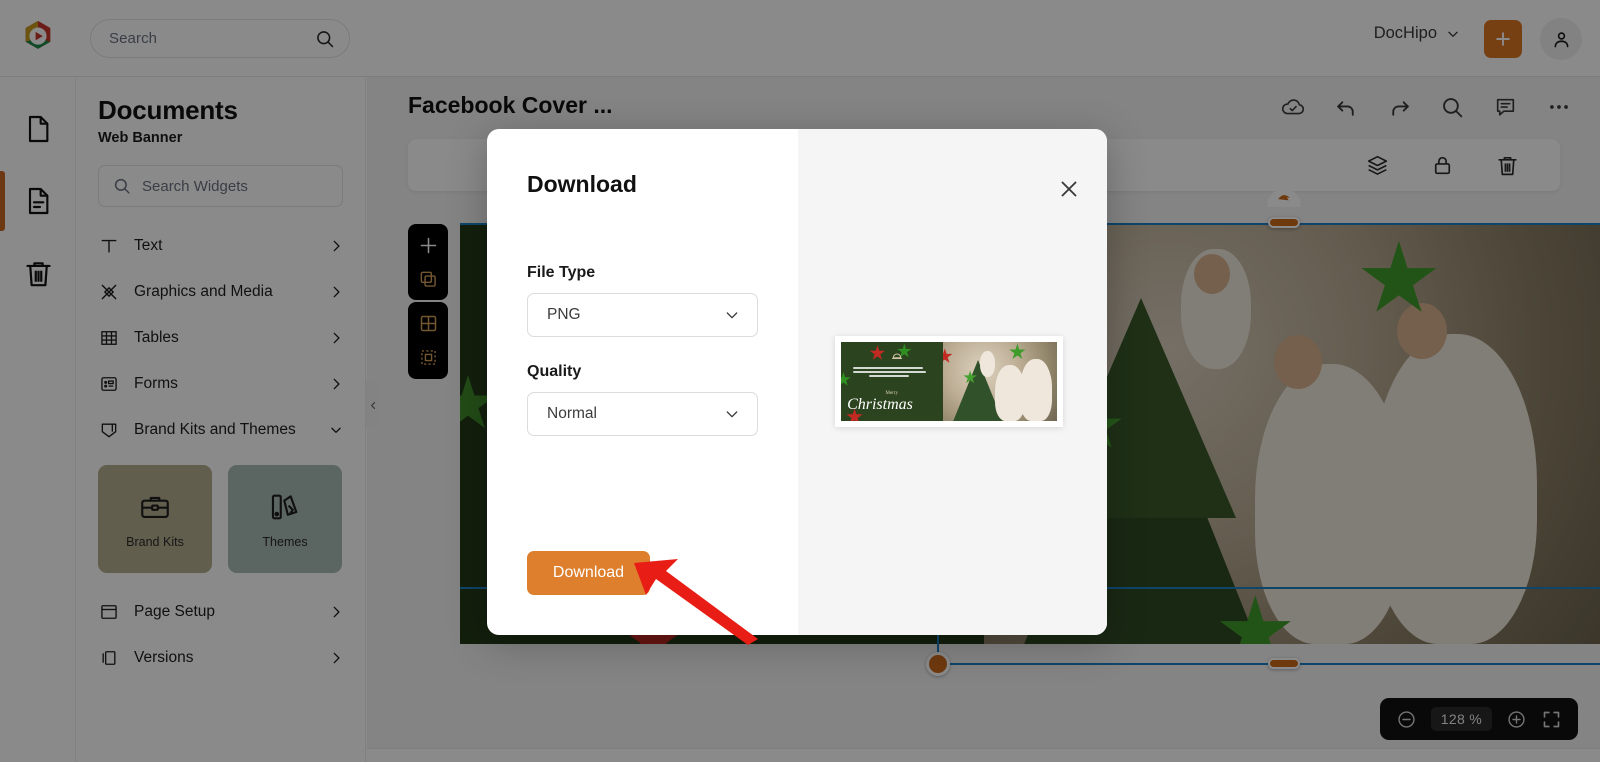  What do you see at coordinates (999, 381) in the screenshot?
I see `preview-right` at bounding box center [999, 381].